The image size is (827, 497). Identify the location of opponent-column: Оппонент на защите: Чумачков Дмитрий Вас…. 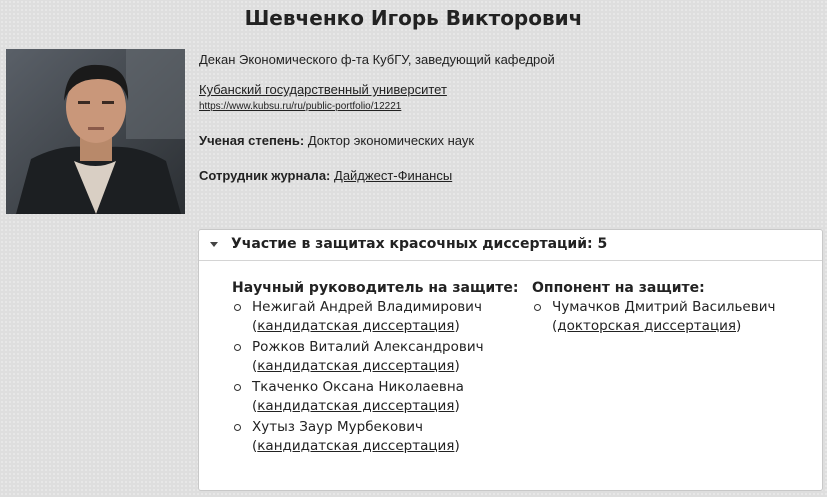
(653, 309).